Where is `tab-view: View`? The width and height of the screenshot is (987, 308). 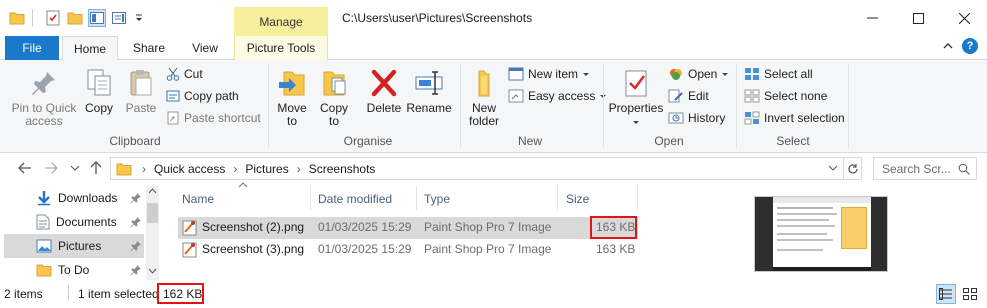 tab-view: View is located at coordinates (205, 48).